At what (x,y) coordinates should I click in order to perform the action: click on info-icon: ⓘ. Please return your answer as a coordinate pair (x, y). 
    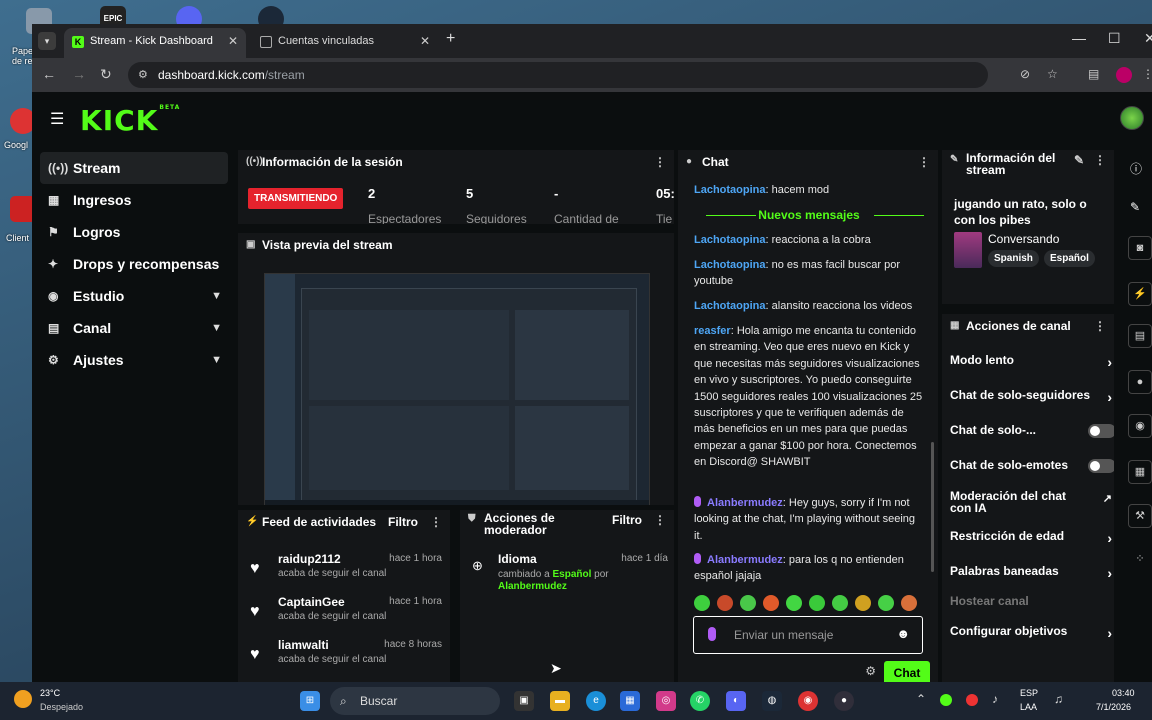
    Looking at the image, I should click on (1136, 168).